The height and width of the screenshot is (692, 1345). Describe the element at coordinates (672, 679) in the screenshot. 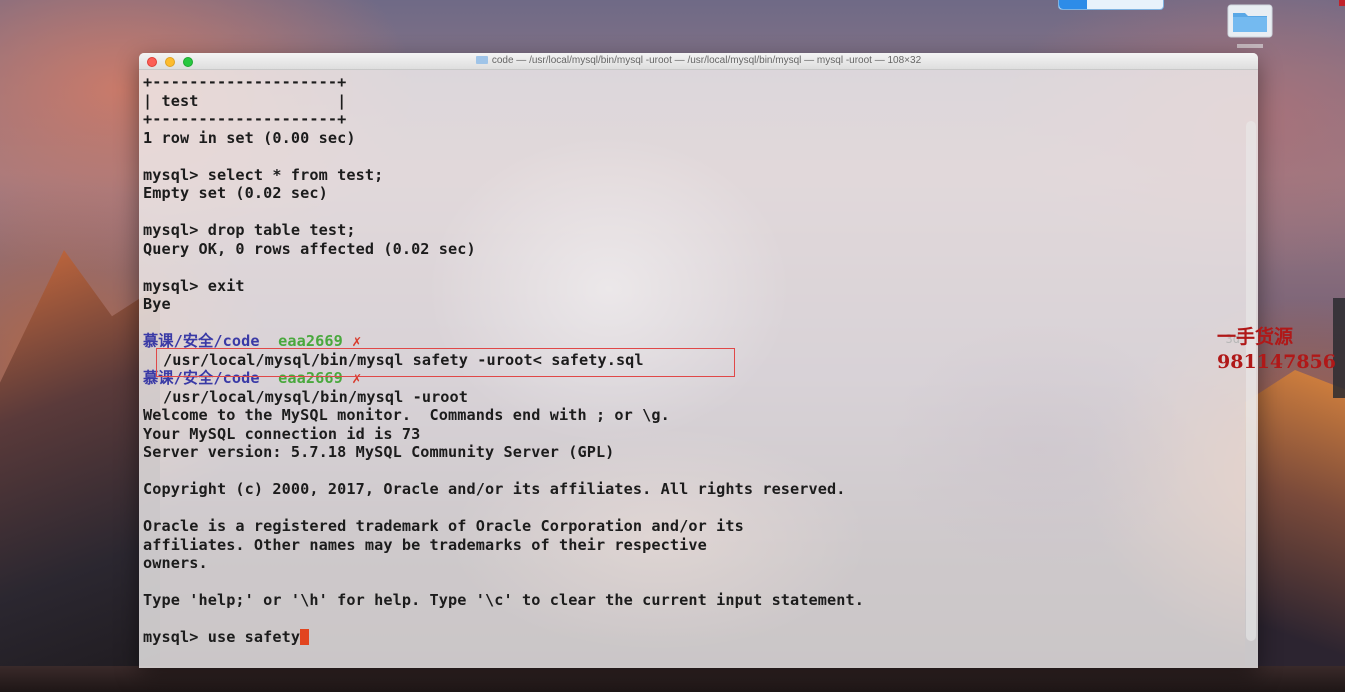

I see `wallpaper-bottom` at that location.